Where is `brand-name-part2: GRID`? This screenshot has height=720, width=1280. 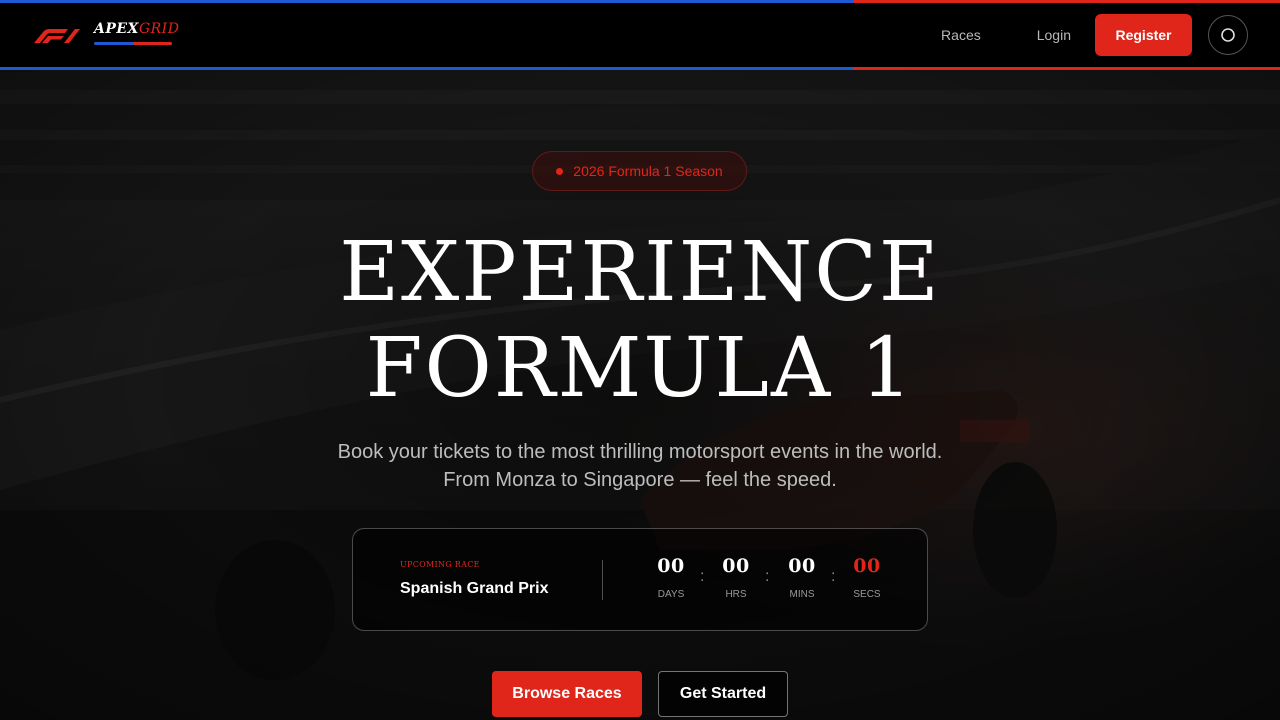
brand-name-part2: GRID is located at coordinates (159, 29).